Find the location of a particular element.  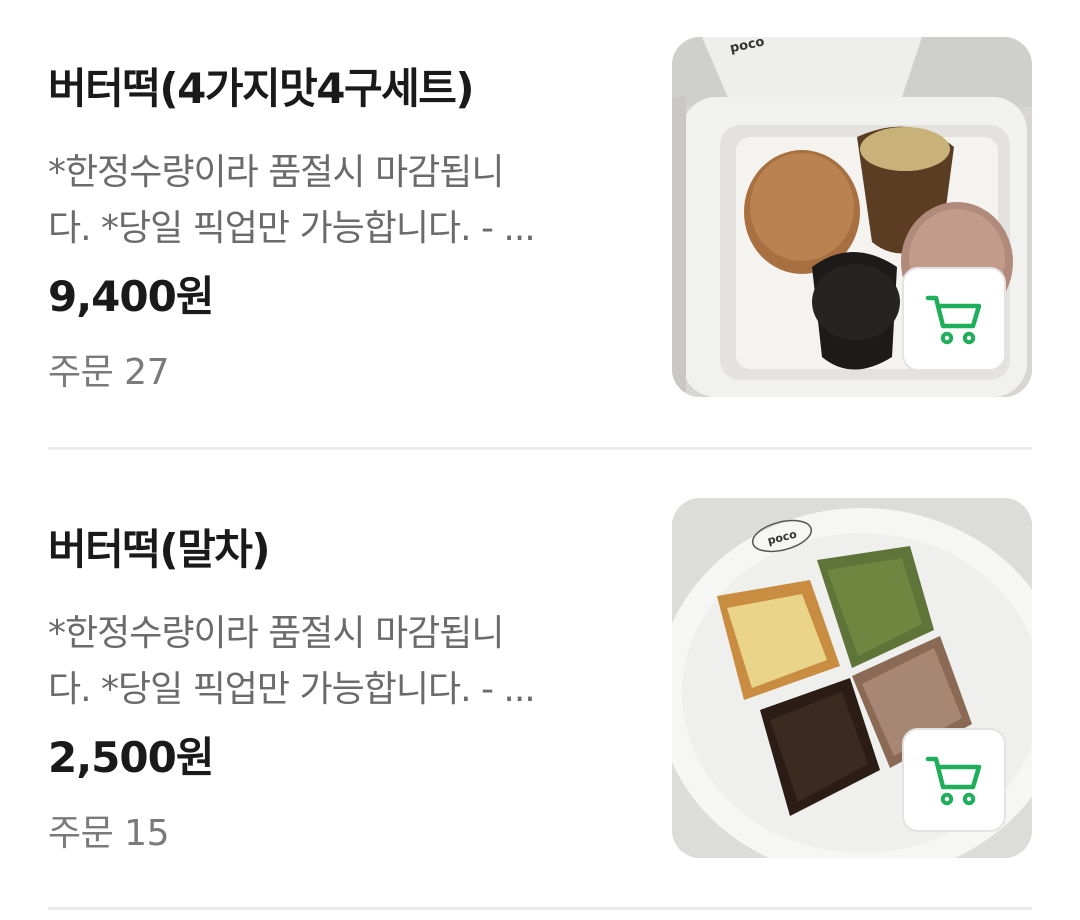

item-price: 9,400원 is located at coordinates (131, 296).